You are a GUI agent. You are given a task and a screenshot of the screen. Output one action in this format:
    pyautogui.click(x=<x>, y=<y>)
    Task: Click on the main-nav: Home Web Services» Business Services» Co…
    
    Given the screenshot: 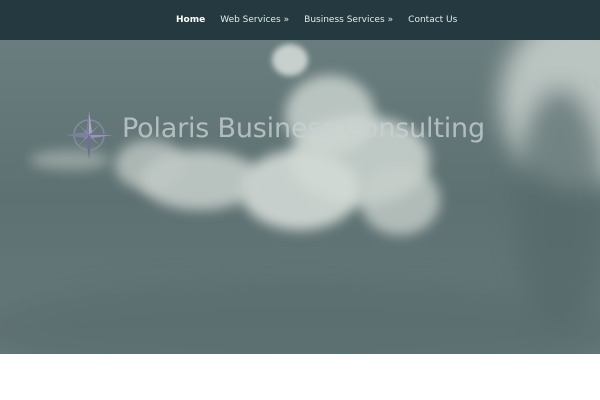 What is the action you would take?
    pyautogui.click(x=316, y=20)
    